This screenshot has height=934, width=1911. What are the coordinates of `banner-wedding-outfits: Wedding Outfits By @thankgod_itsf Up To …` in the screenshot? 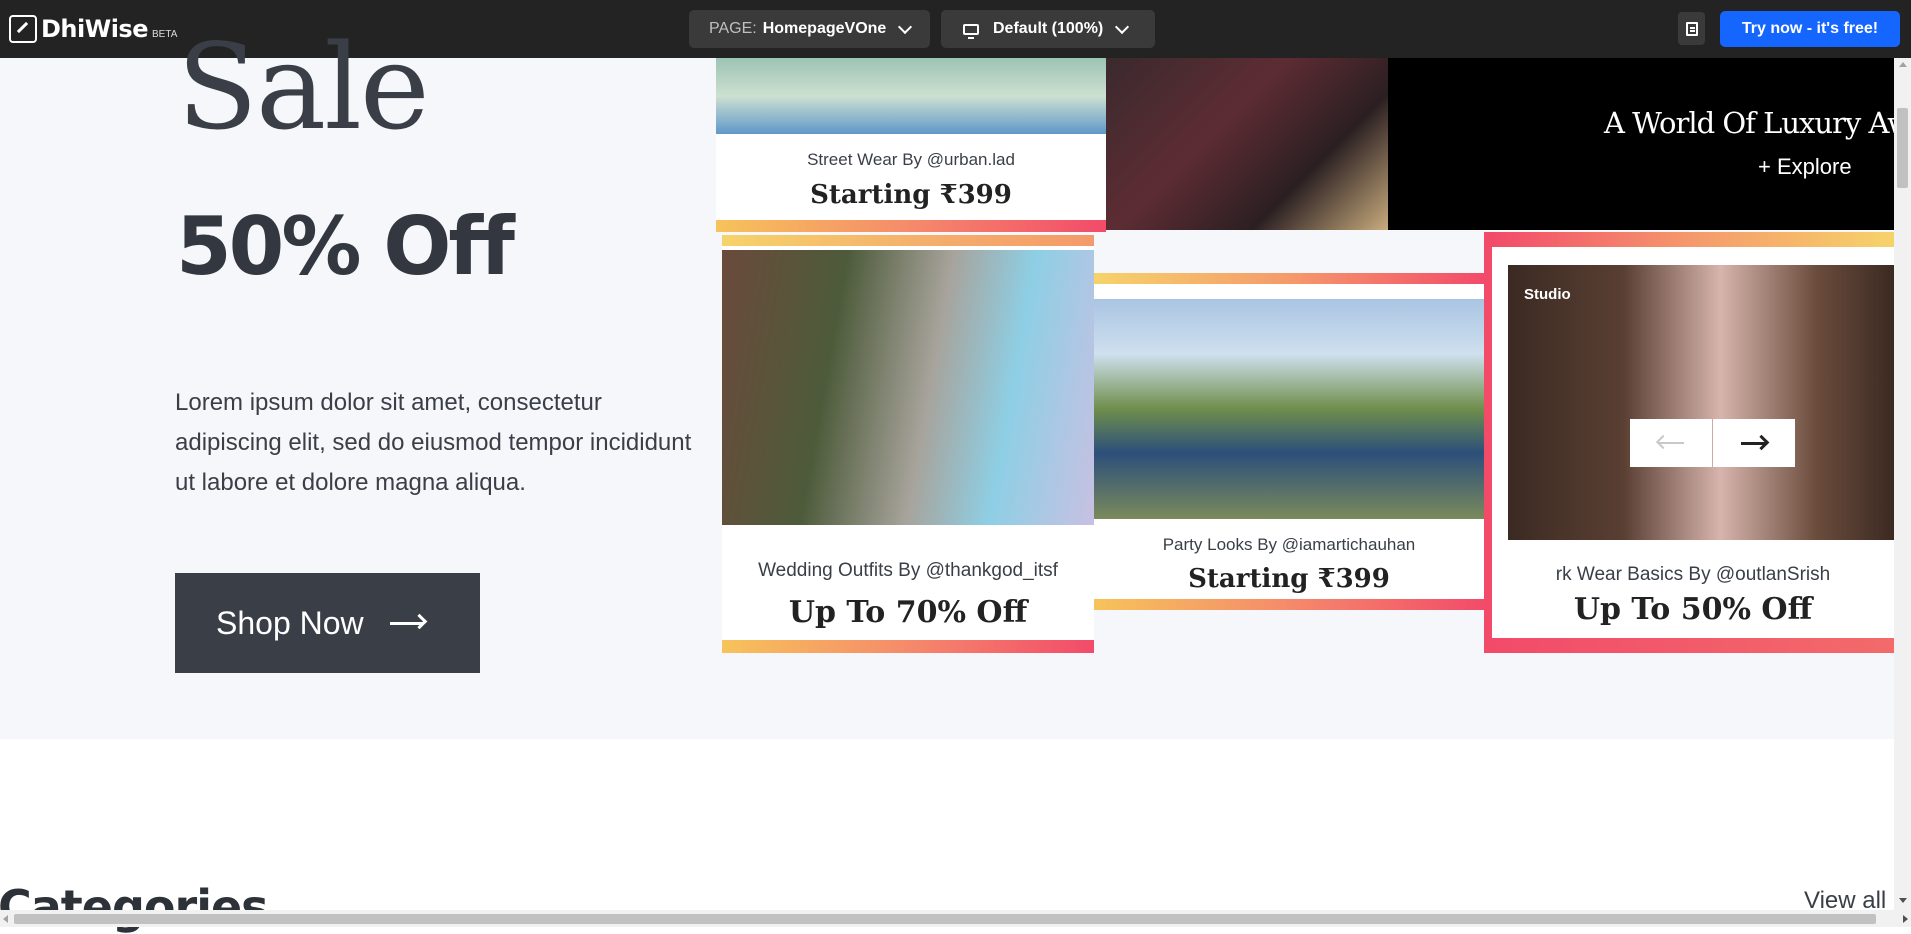 It's located at (908, 444).